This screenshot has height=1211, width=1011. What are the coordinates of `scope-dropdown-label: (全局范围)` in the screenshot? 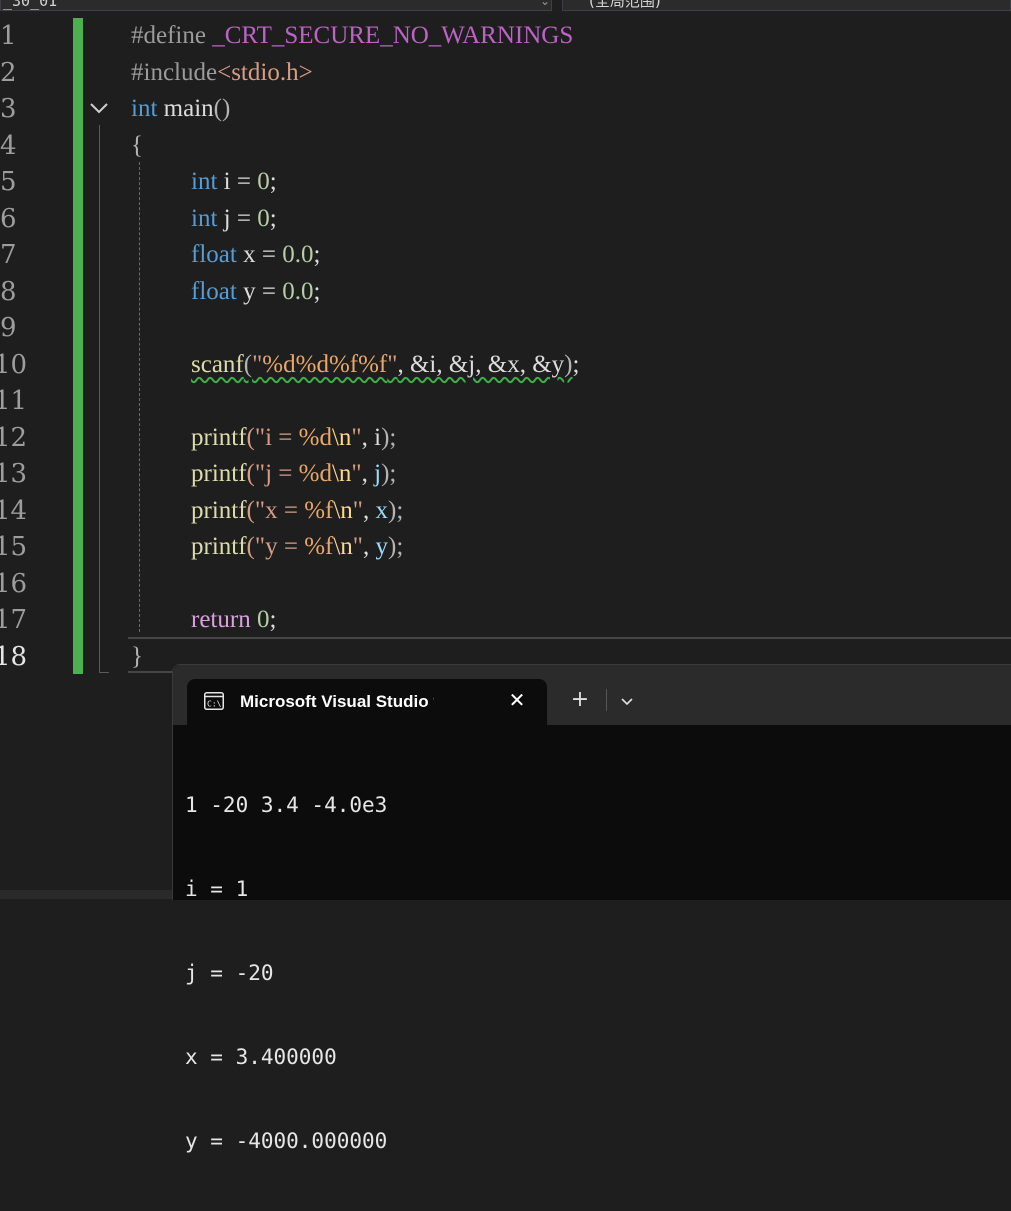 It's located at (625, 5).